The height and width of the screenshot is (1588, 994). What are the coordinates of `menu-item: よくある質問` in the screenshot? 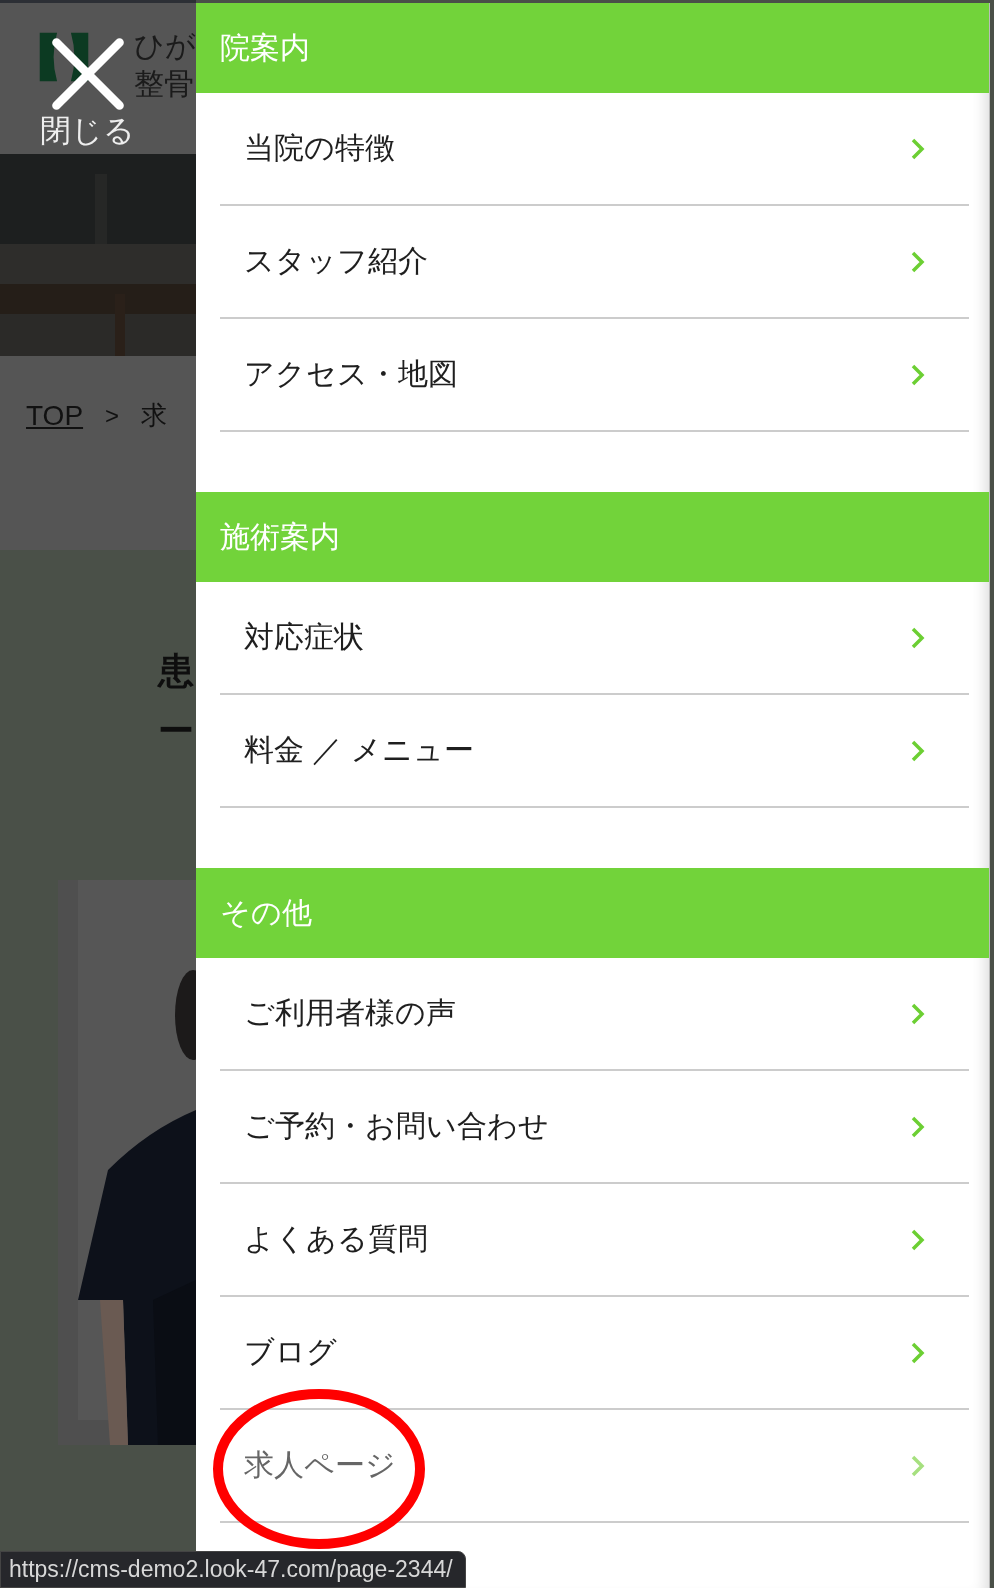 It's located at (594, 1239).